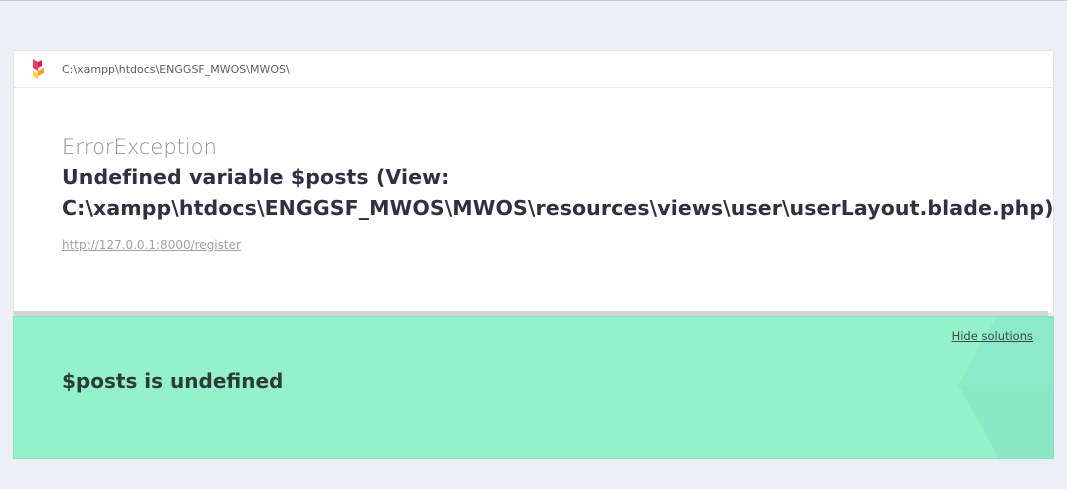 Image resolution: width=1067 pixels, height=489 pixels. Describe the element at coordinates (173, 381) in the screenshot. I see `solution-title: $posts is undefined` at that location.